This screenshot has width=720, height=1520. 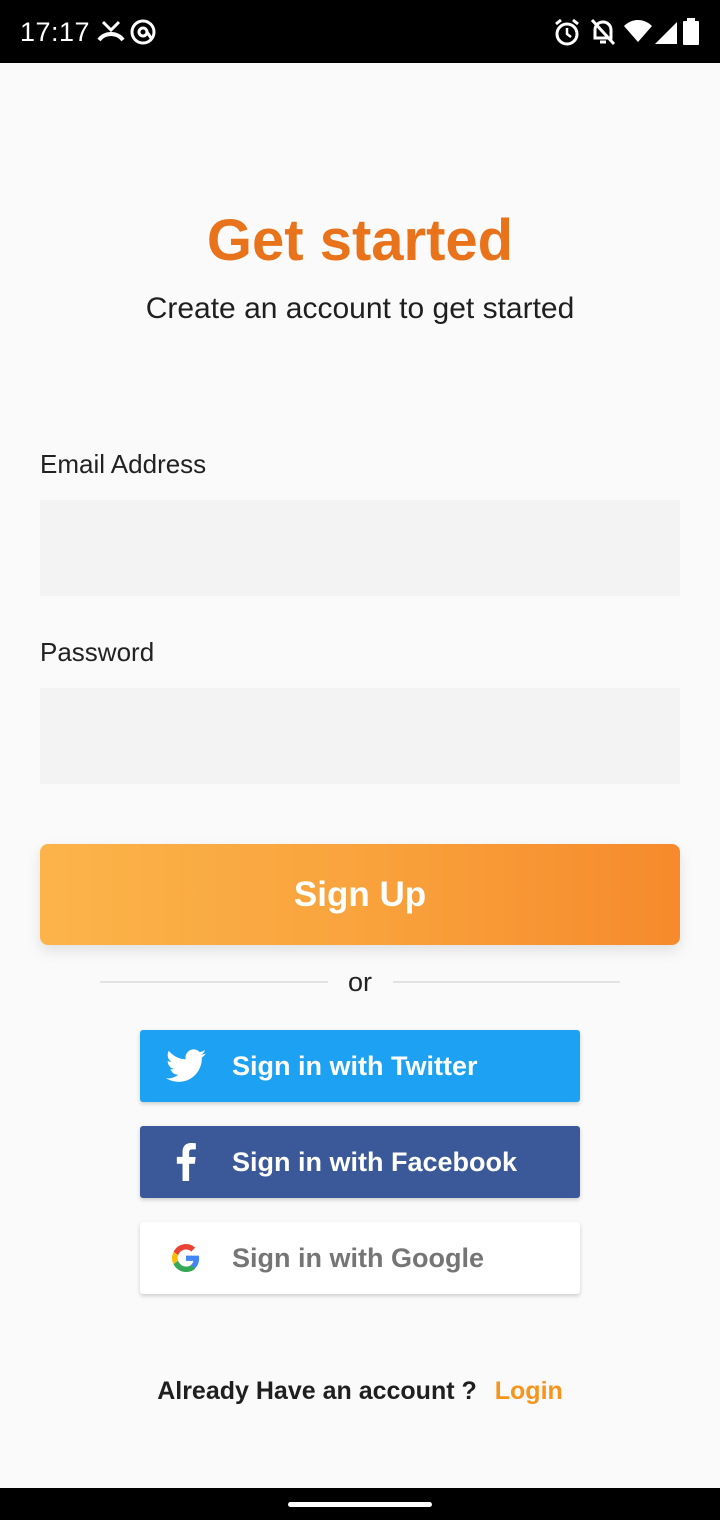 What do you see at coordinates (529, 1391) in the screenshot?
I see `login-link: Login` at bounding box center [529, 1391].